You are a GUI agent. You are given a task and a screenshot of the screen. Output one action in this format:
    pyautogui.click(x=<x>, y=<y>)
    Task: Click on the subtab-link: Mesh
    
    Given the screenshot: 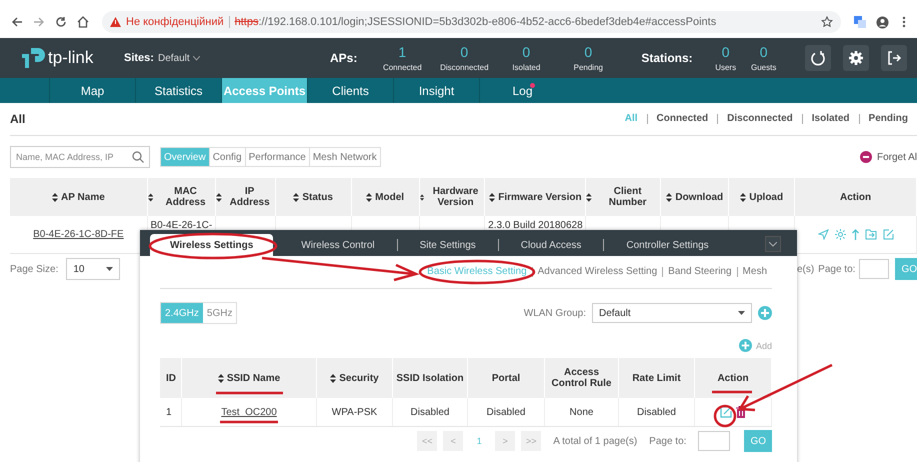 What is the action you would take?
    pyautogui.click(x=754, y=272)
    